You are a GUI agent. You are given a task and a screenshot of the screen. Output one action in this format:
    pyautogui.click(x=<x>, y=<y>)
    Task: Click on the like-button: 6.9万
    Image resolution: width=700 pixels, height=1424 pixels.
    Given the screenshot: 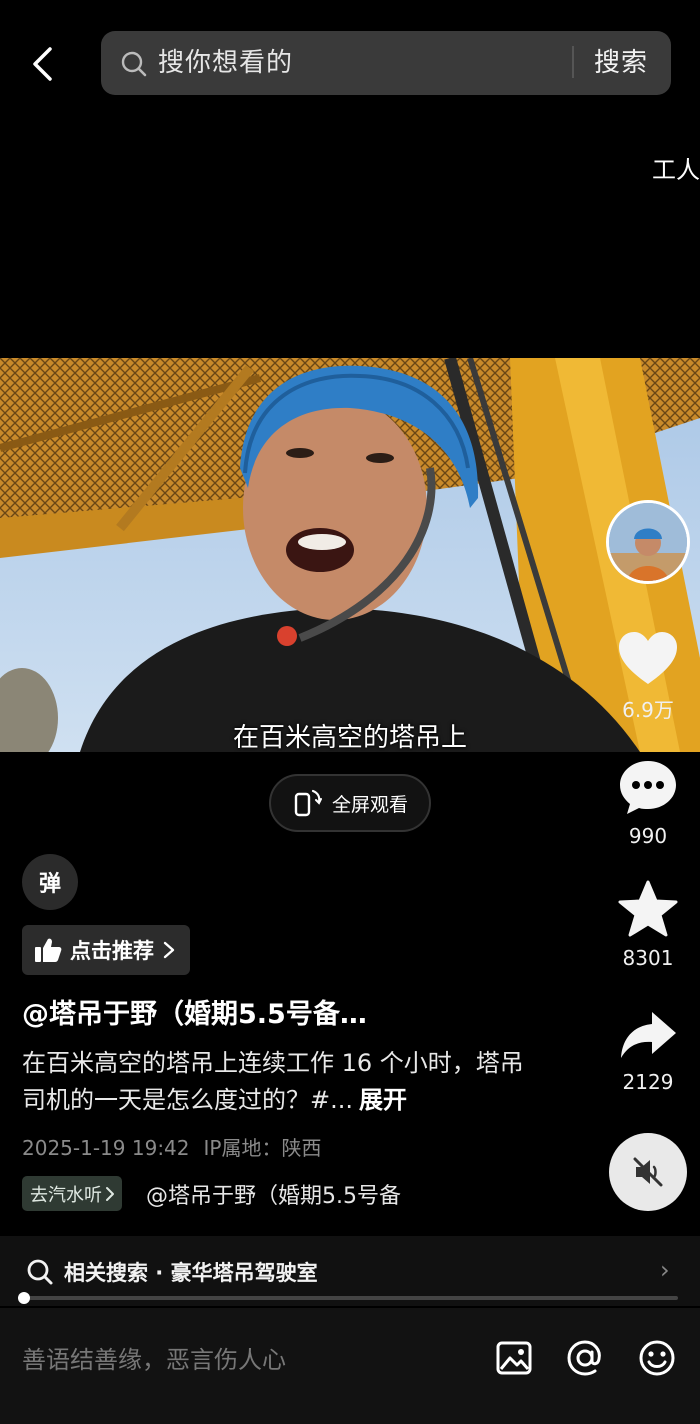 What is the action you would take?
    pyautogui.click(x=648, y=676)
    